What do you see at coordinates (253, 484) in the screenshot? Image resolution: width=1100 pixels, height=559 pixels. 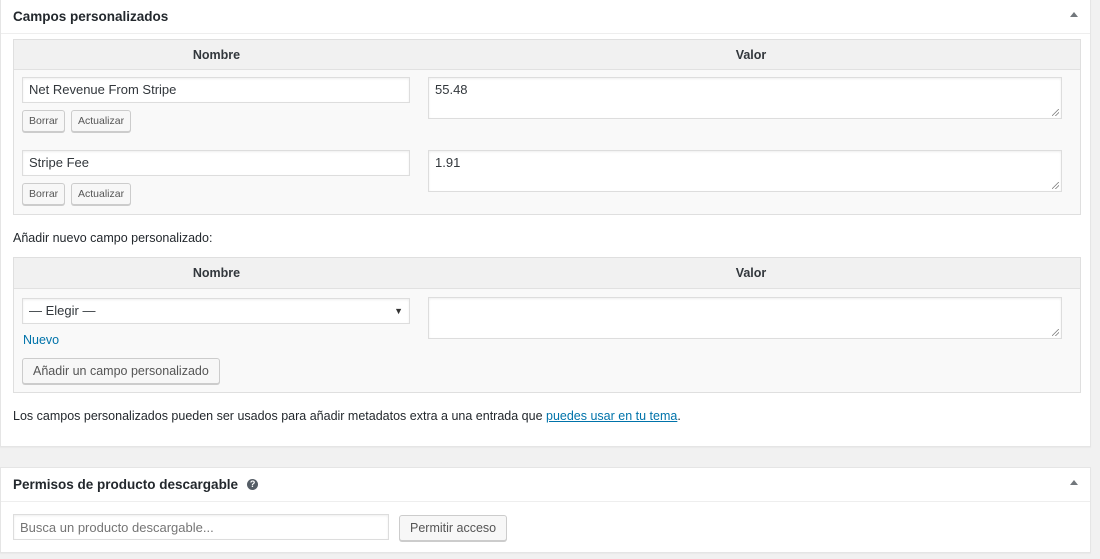 I see `help-icon: ?` at bounding box center [253, 484].